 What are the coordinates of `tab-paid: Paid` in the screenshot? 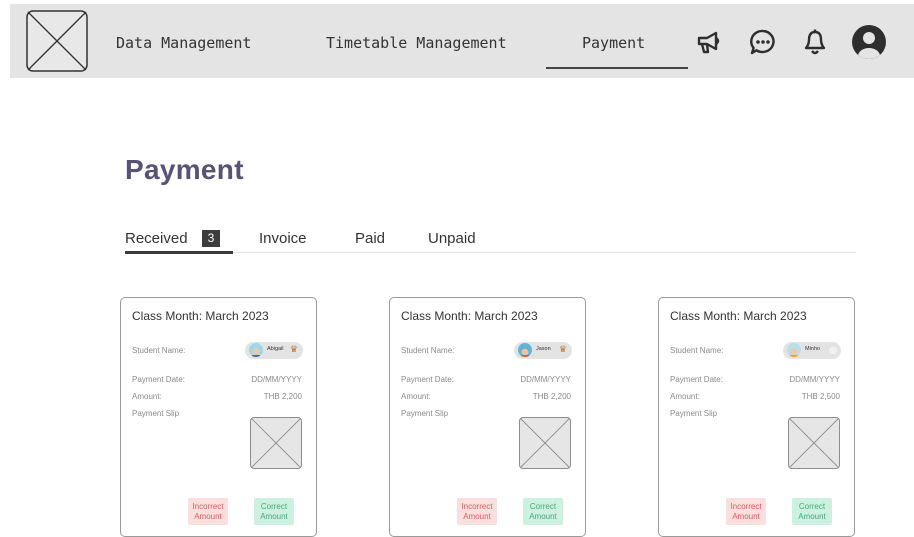 It's located at (370, 238).